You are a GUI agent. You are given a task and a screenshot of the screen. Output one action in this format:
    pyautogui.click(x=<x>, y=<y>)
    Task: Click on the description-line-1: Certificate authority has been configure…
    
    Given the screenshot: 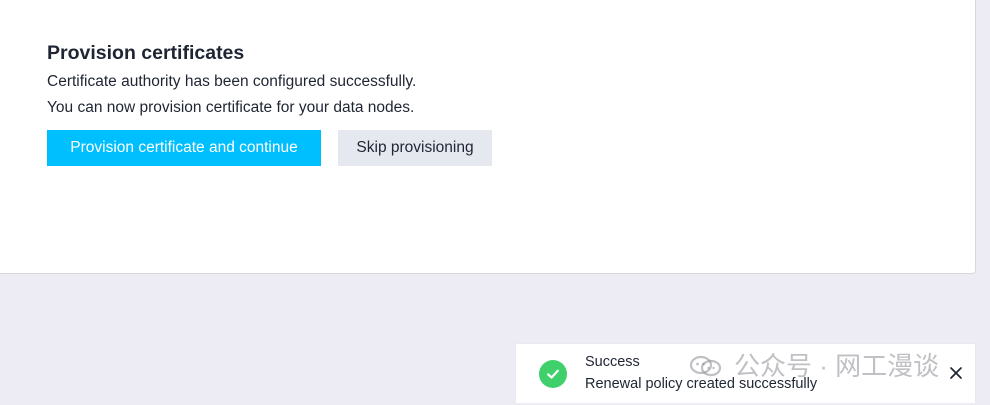 What is the action you would take?
    pyautogui.click(x=232, y=81)
    